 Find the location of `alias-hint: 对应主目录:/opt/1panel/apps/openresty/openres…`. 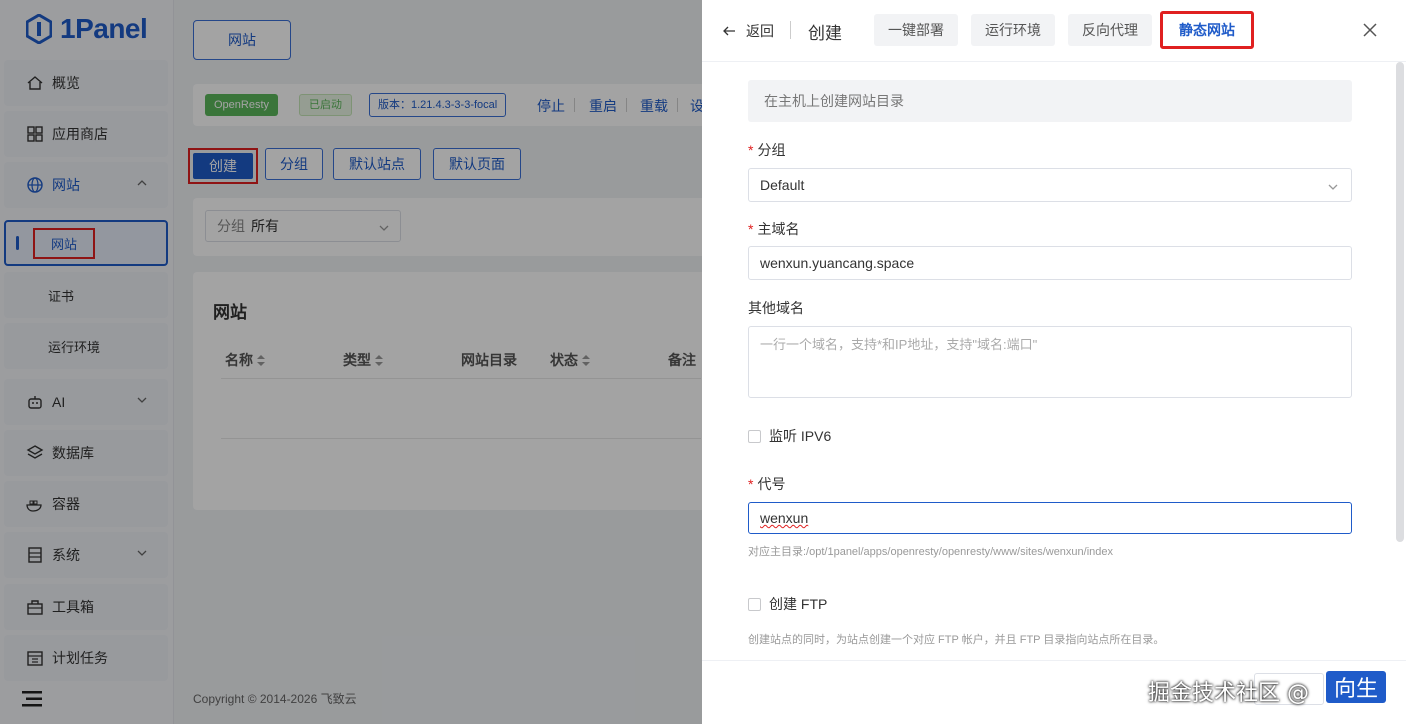

alias-hint: 对应主目录:/opt/1panel/apps/openresty/openres… is located at coordinates (931, 552).